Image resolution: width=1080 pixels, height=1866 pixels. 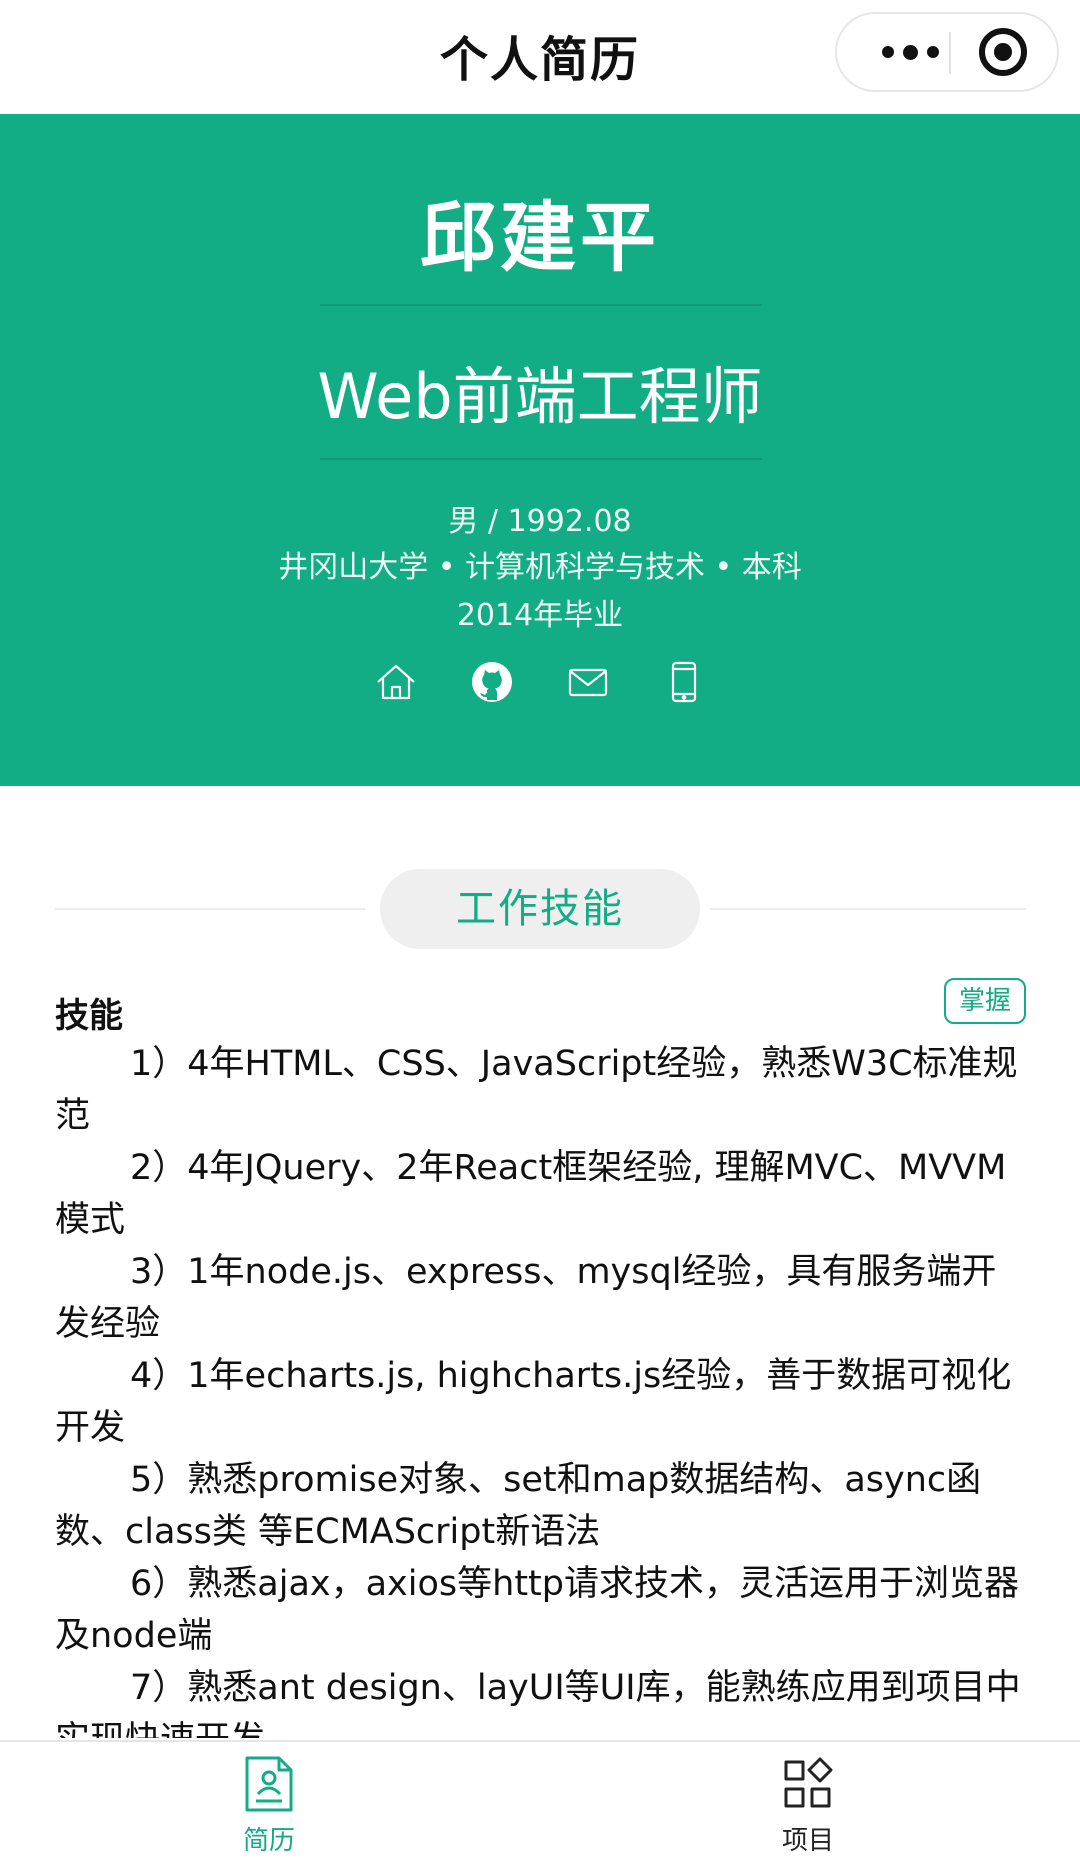 I want to click on project-grid-icon, so click(x=808, y=1782).